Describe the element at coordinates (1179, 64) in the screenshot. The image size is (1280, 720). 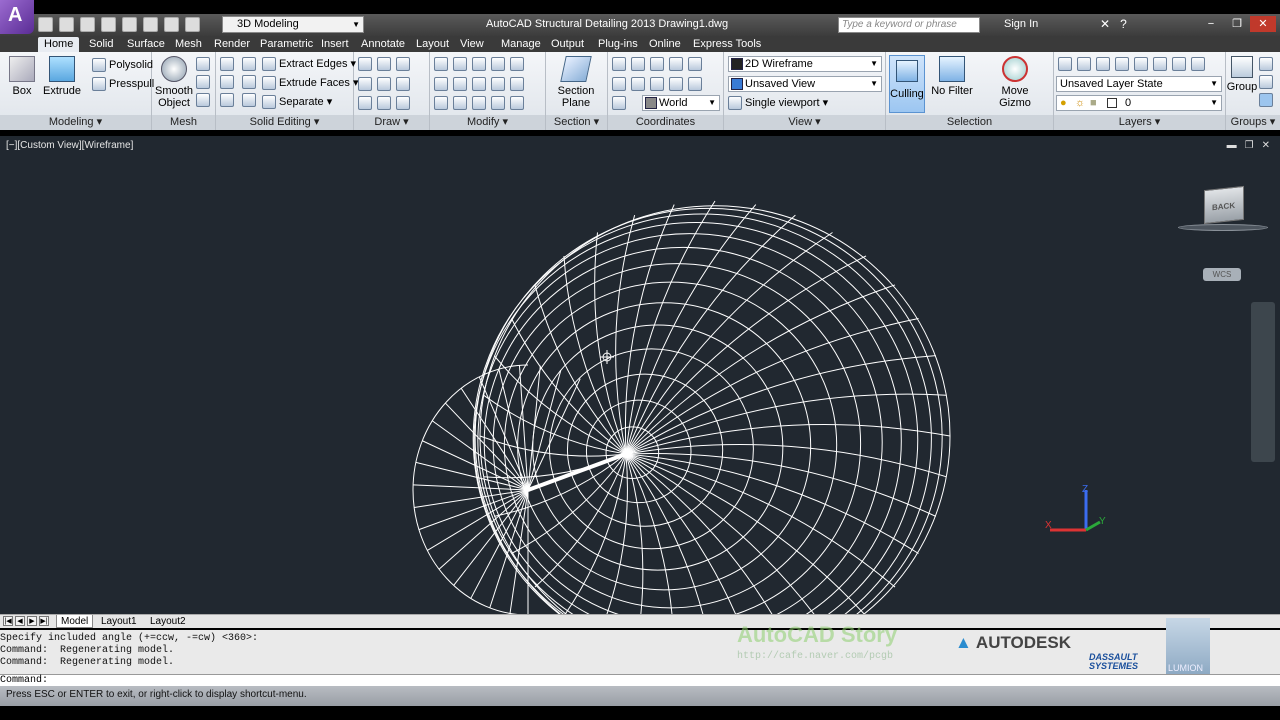
I see `layer-unlock-icon` at that location.